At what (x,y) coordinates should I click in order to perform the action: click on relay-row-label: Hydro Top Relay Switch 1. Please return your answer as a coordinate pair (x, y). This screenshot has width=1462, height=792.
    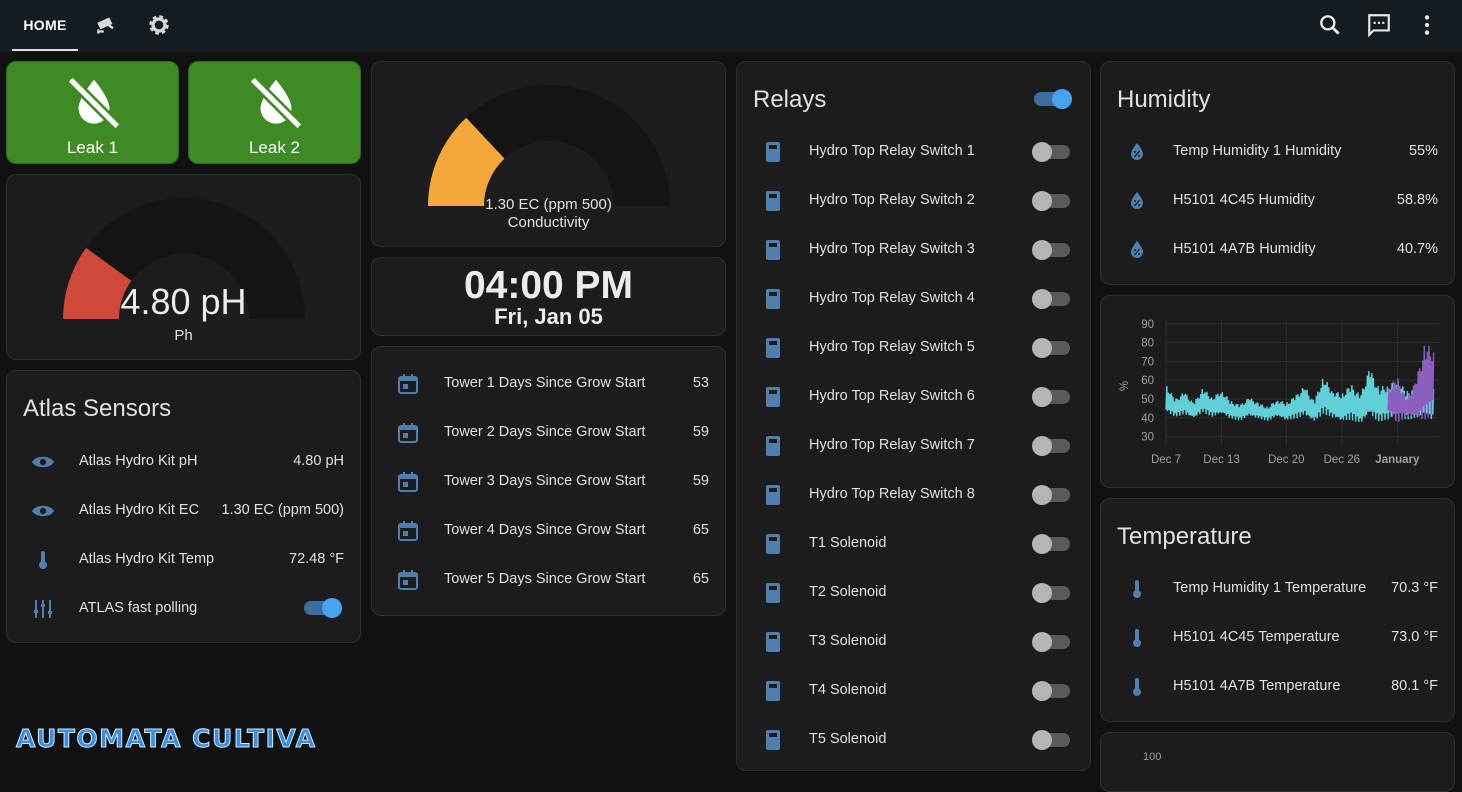
    Looking at the image, I should click on (892, 151).